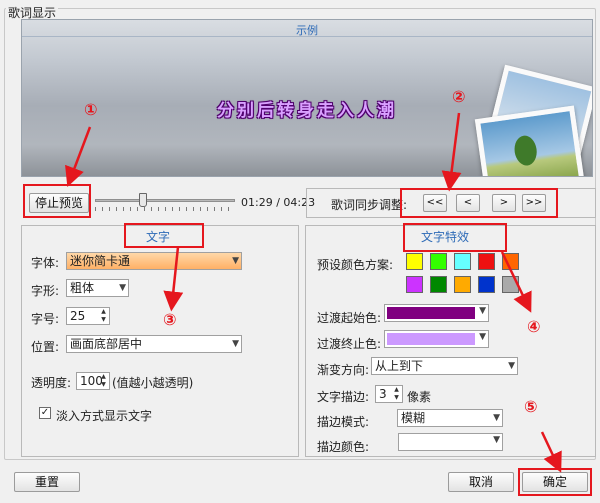 The height and width of the screenshot is (503, 600). Describe the element at coordinates (413, 418) in the screenshot. I see `stroke-mode-value: 模糊` at that location.